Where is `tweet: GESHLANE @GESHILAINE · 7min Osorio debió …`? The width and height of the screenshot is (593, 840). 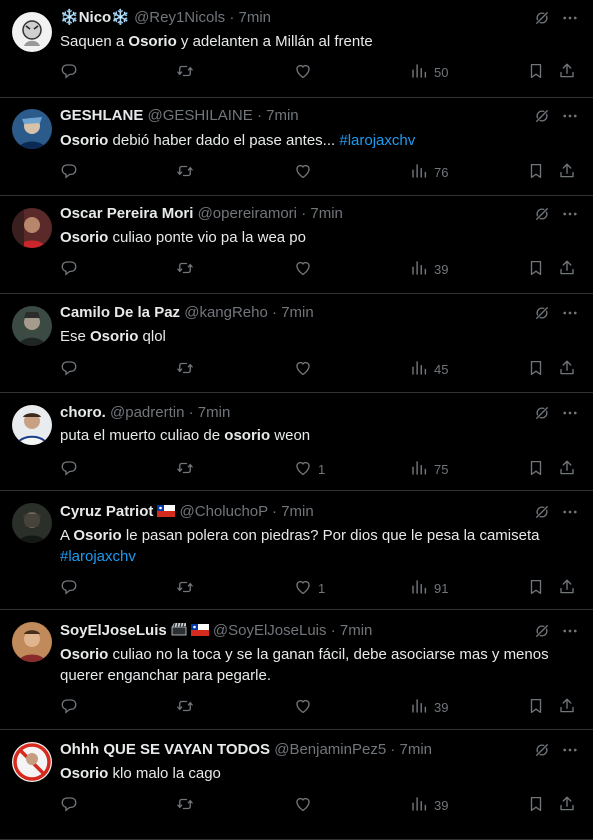
tweet: GESHLANE @GESHILAINE · 7min Osorio debió … is located at coordinates (296, 147).